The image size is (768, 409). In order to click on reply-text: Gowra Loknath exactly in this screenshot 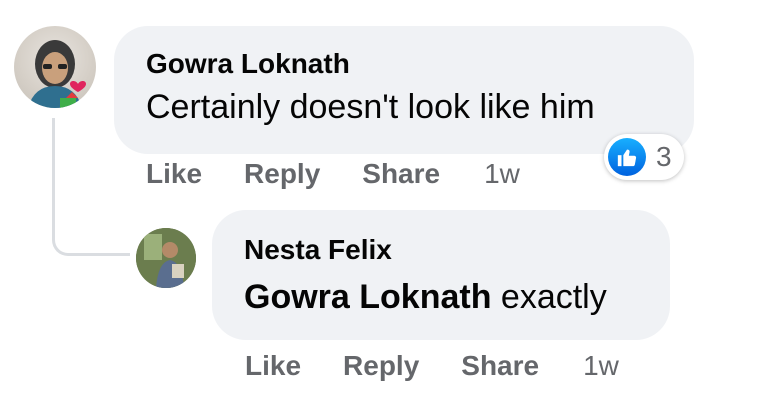, I will do `click(425, 297)`.